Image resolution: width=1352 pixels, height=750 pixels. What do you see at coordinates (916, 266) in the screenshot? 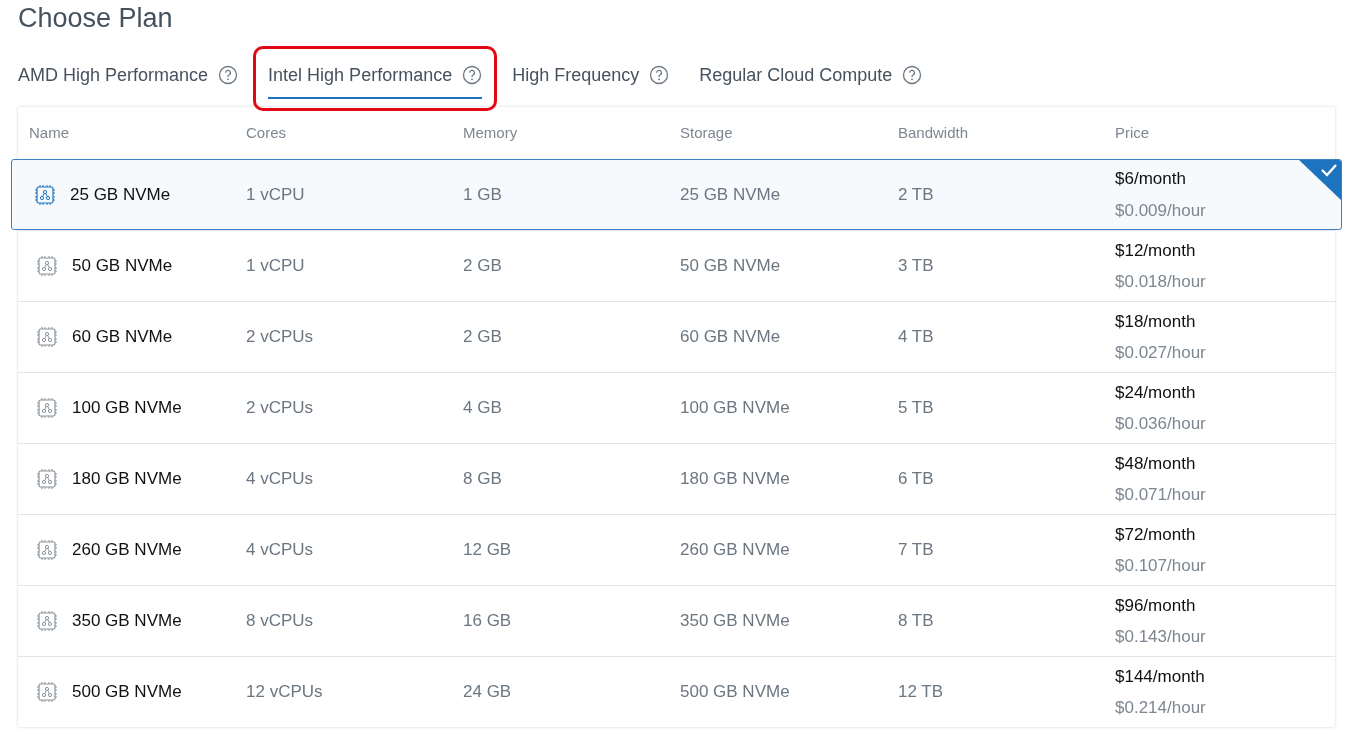
I see `table-cell-text: 3 TB` at bounding box center [916, 266].